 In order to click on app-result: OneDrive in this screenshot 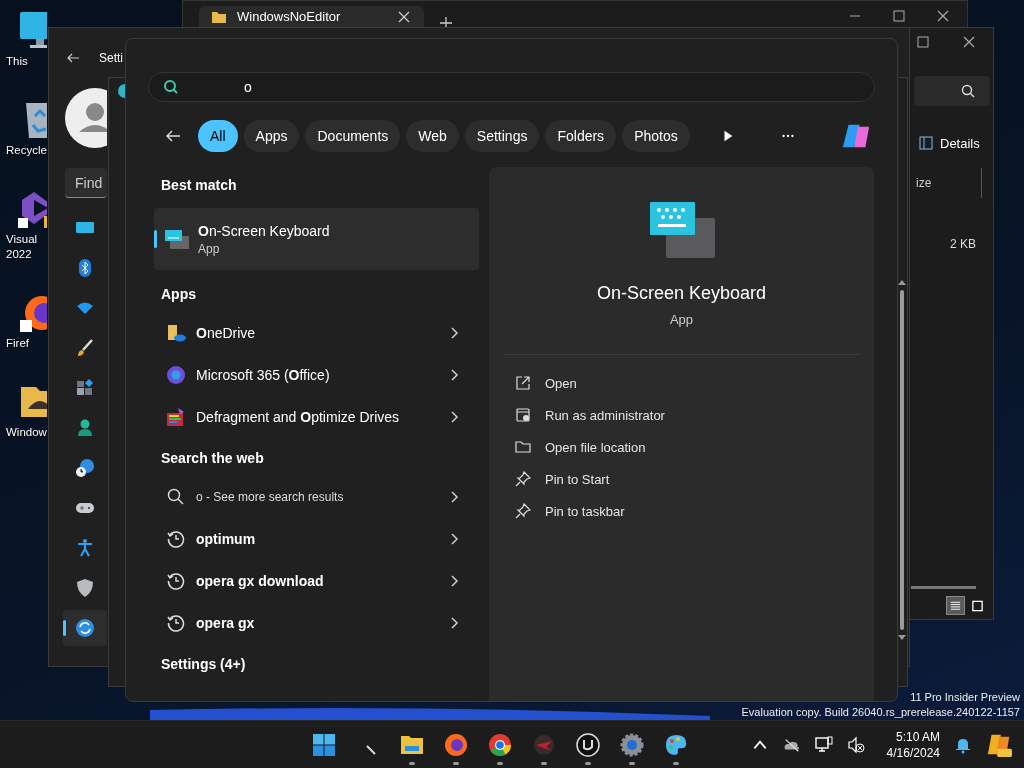, I will do `click(316, 333)`.